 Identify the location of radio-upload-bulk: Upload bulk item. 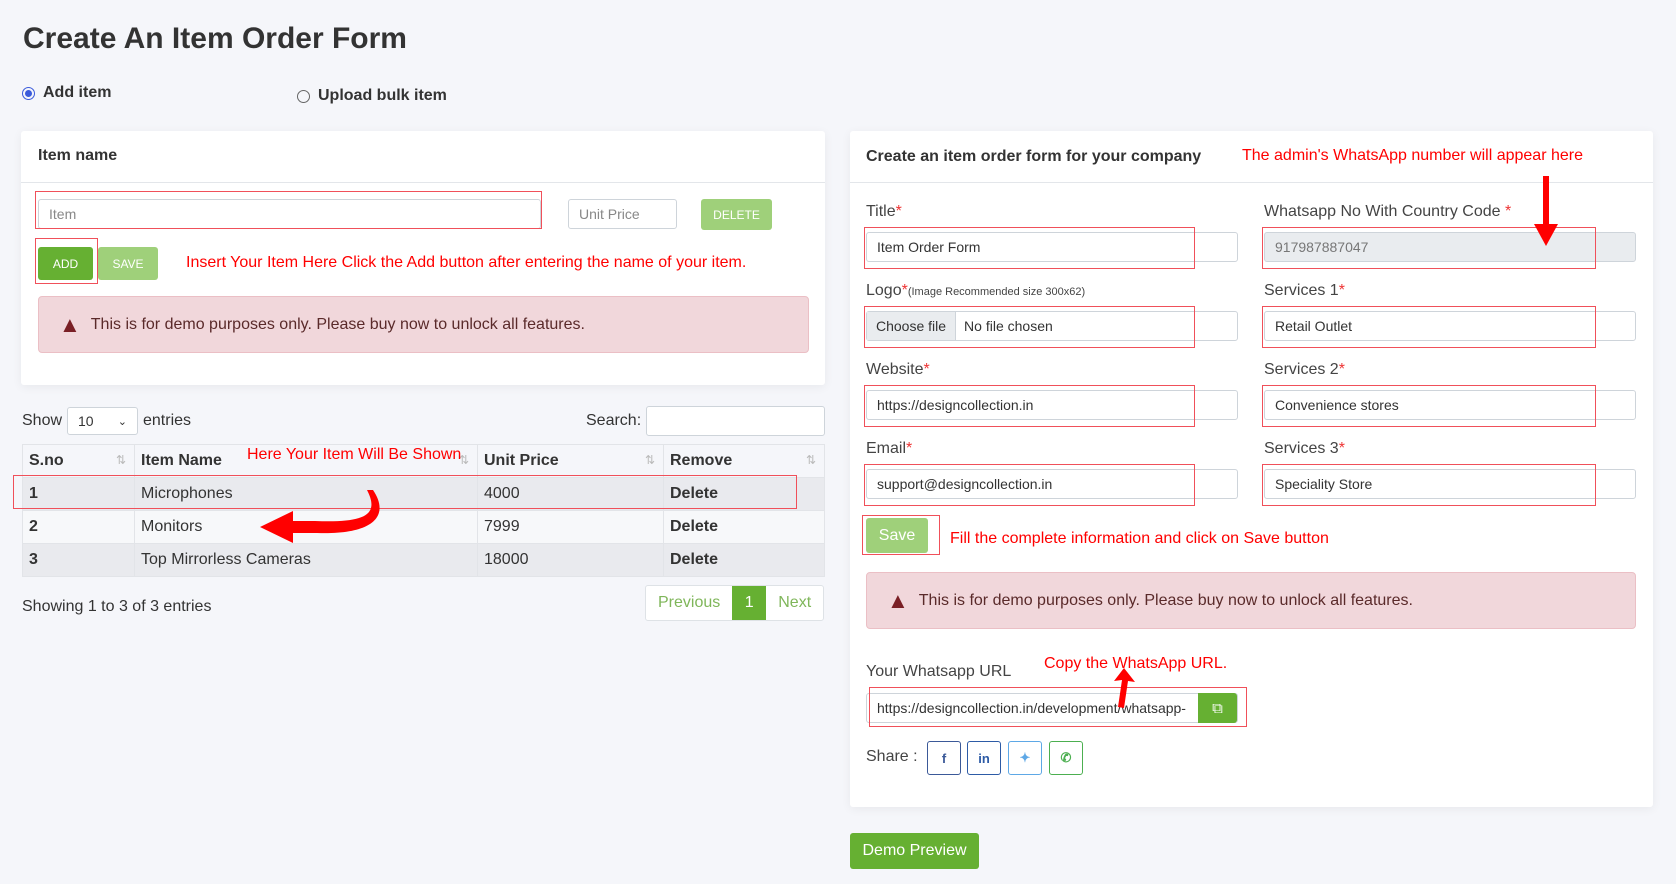
(372, 96).